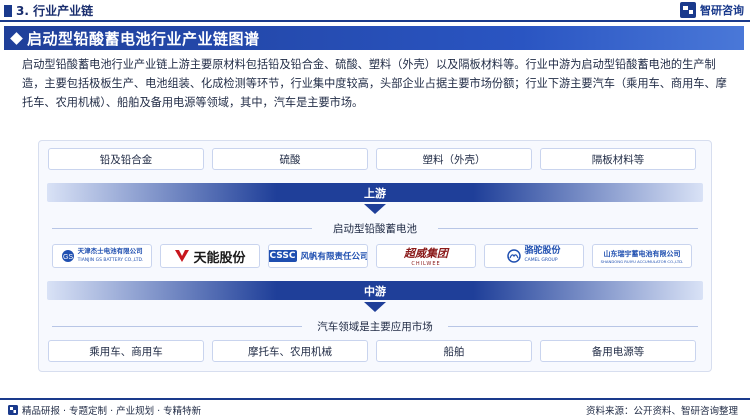  I want to click on company-logo-card: 骆驼股份 CAMEL GROUP, so click(534, 256).